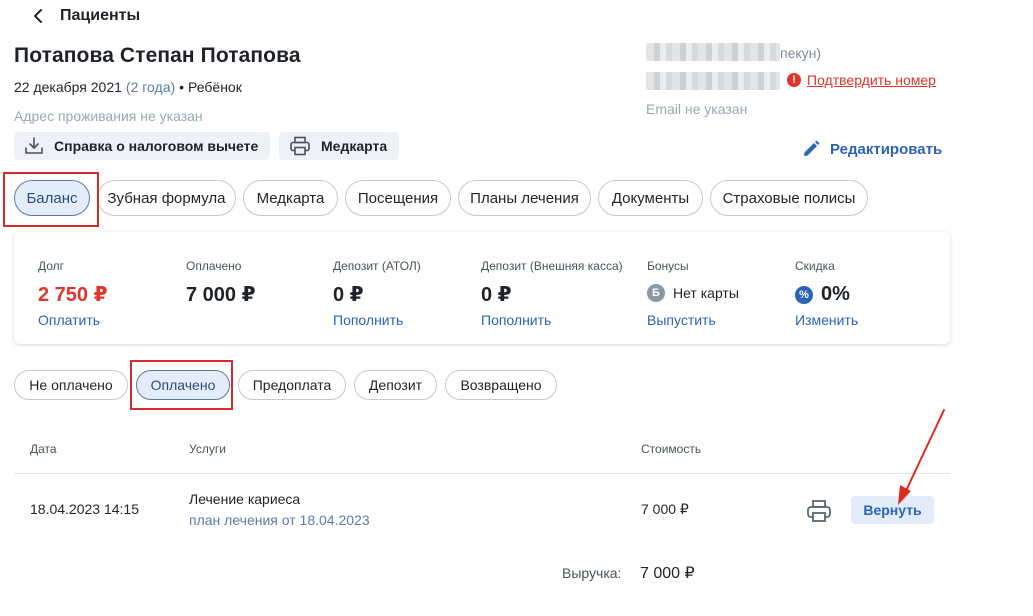 This screenshot has width=1033, height=616. Describe the element at coordinates (395, 385) in the screenshot. I see `filter-deposit: Депозит` at that location.